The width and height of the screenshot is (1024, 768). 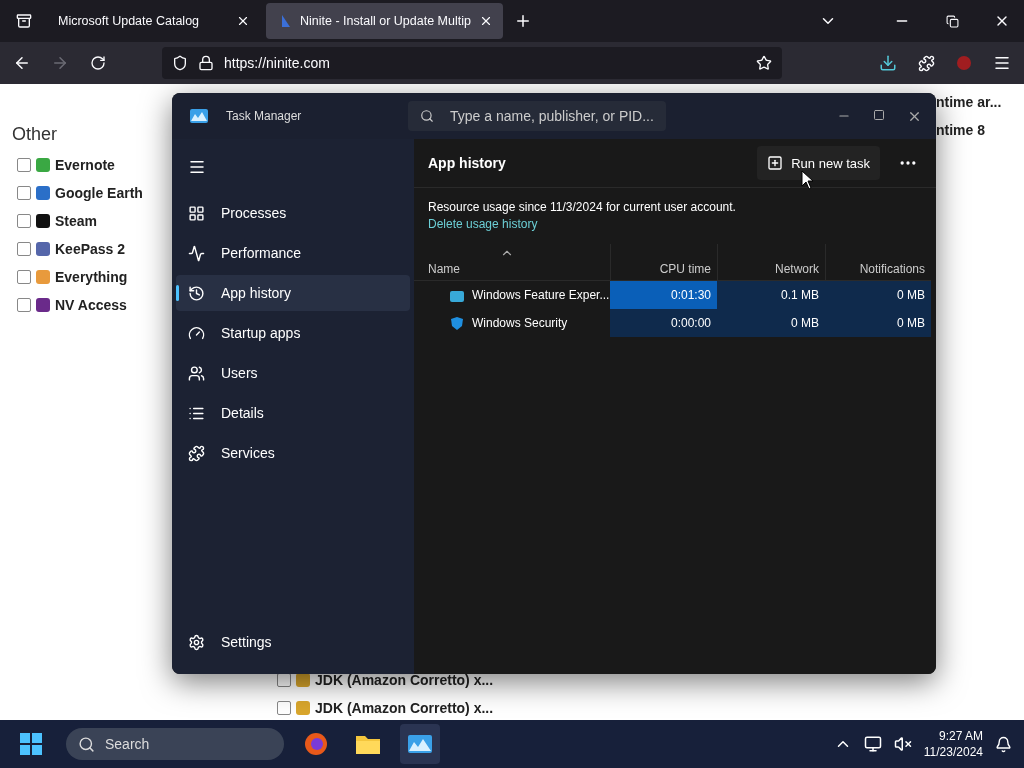 What do you see at coordinates (420, 744) in the screenshot?
I see `task-manager-app-icon` at bounding box center [420, 744].